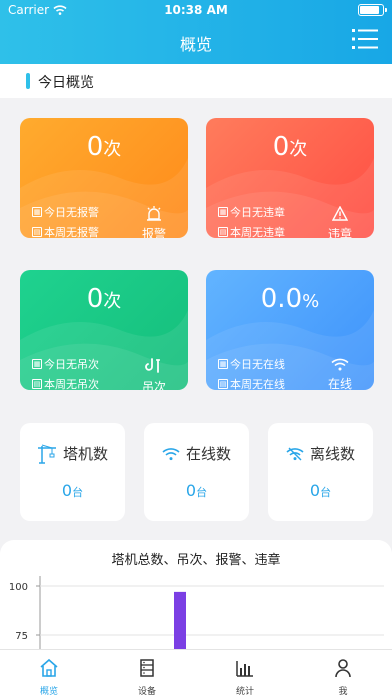  What do you see at coordinates (104, 330) in the screenshot?
I see `lift-card: 0次 ▦ 今日无吊次 ▤ 本周无吊次 吊次` at bounding box center [104, 330].